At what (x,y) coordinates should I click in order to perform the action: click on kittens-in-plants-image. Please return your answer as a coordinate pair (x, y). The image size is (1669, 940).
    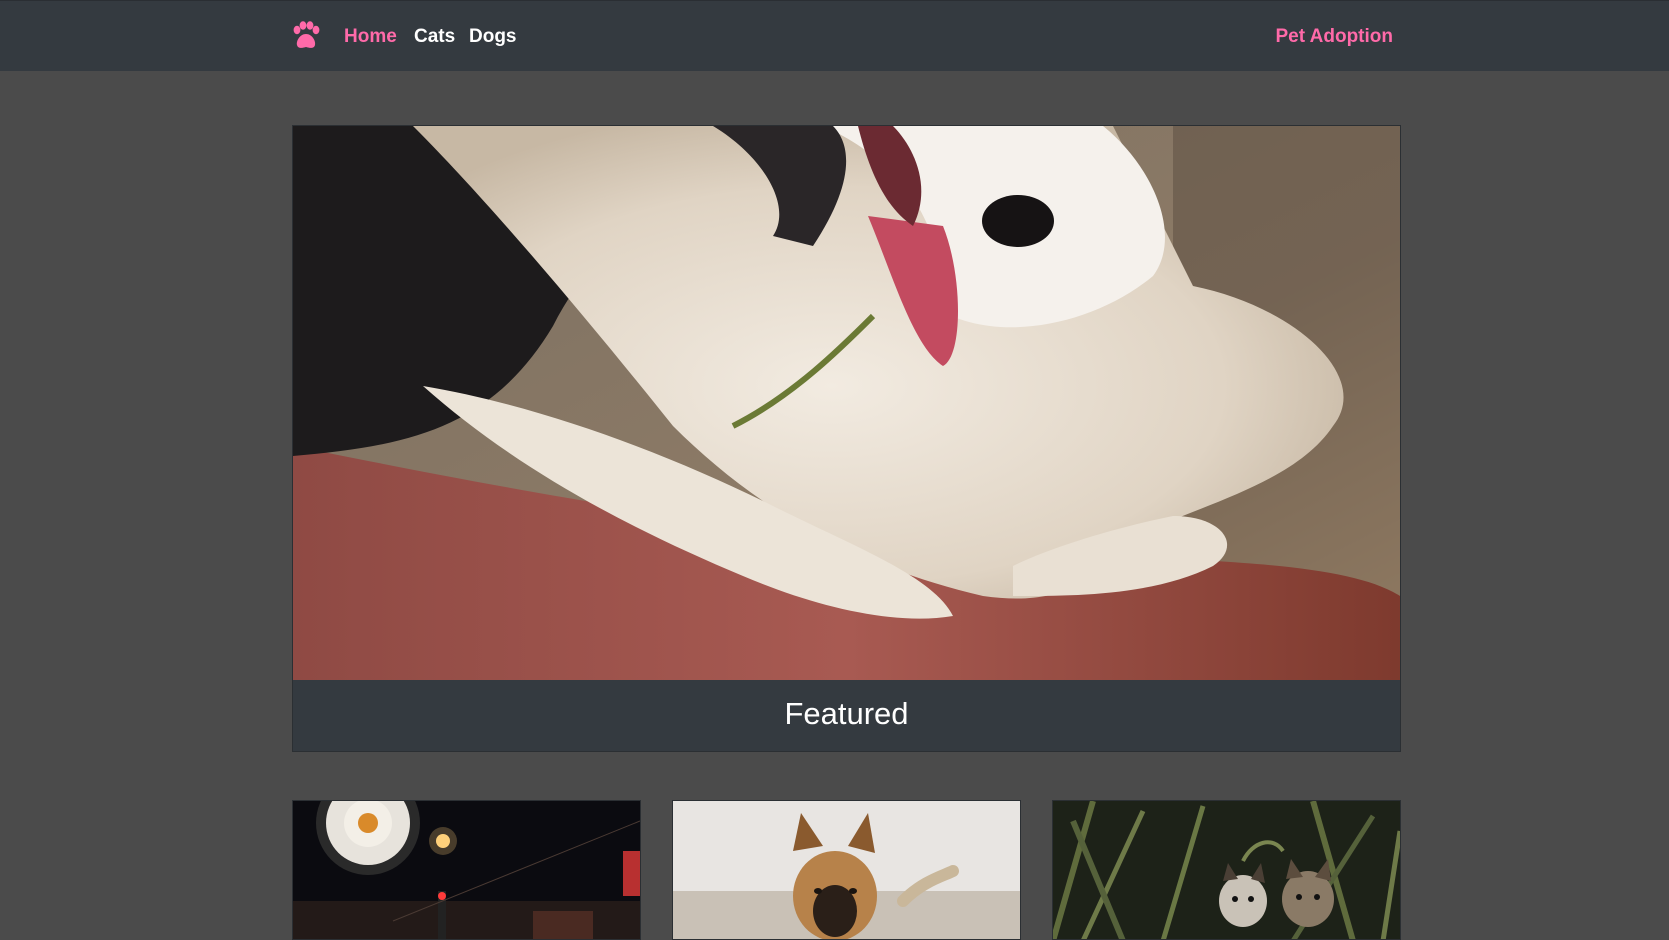
    Looking at the image, I should click on (1226, 870).